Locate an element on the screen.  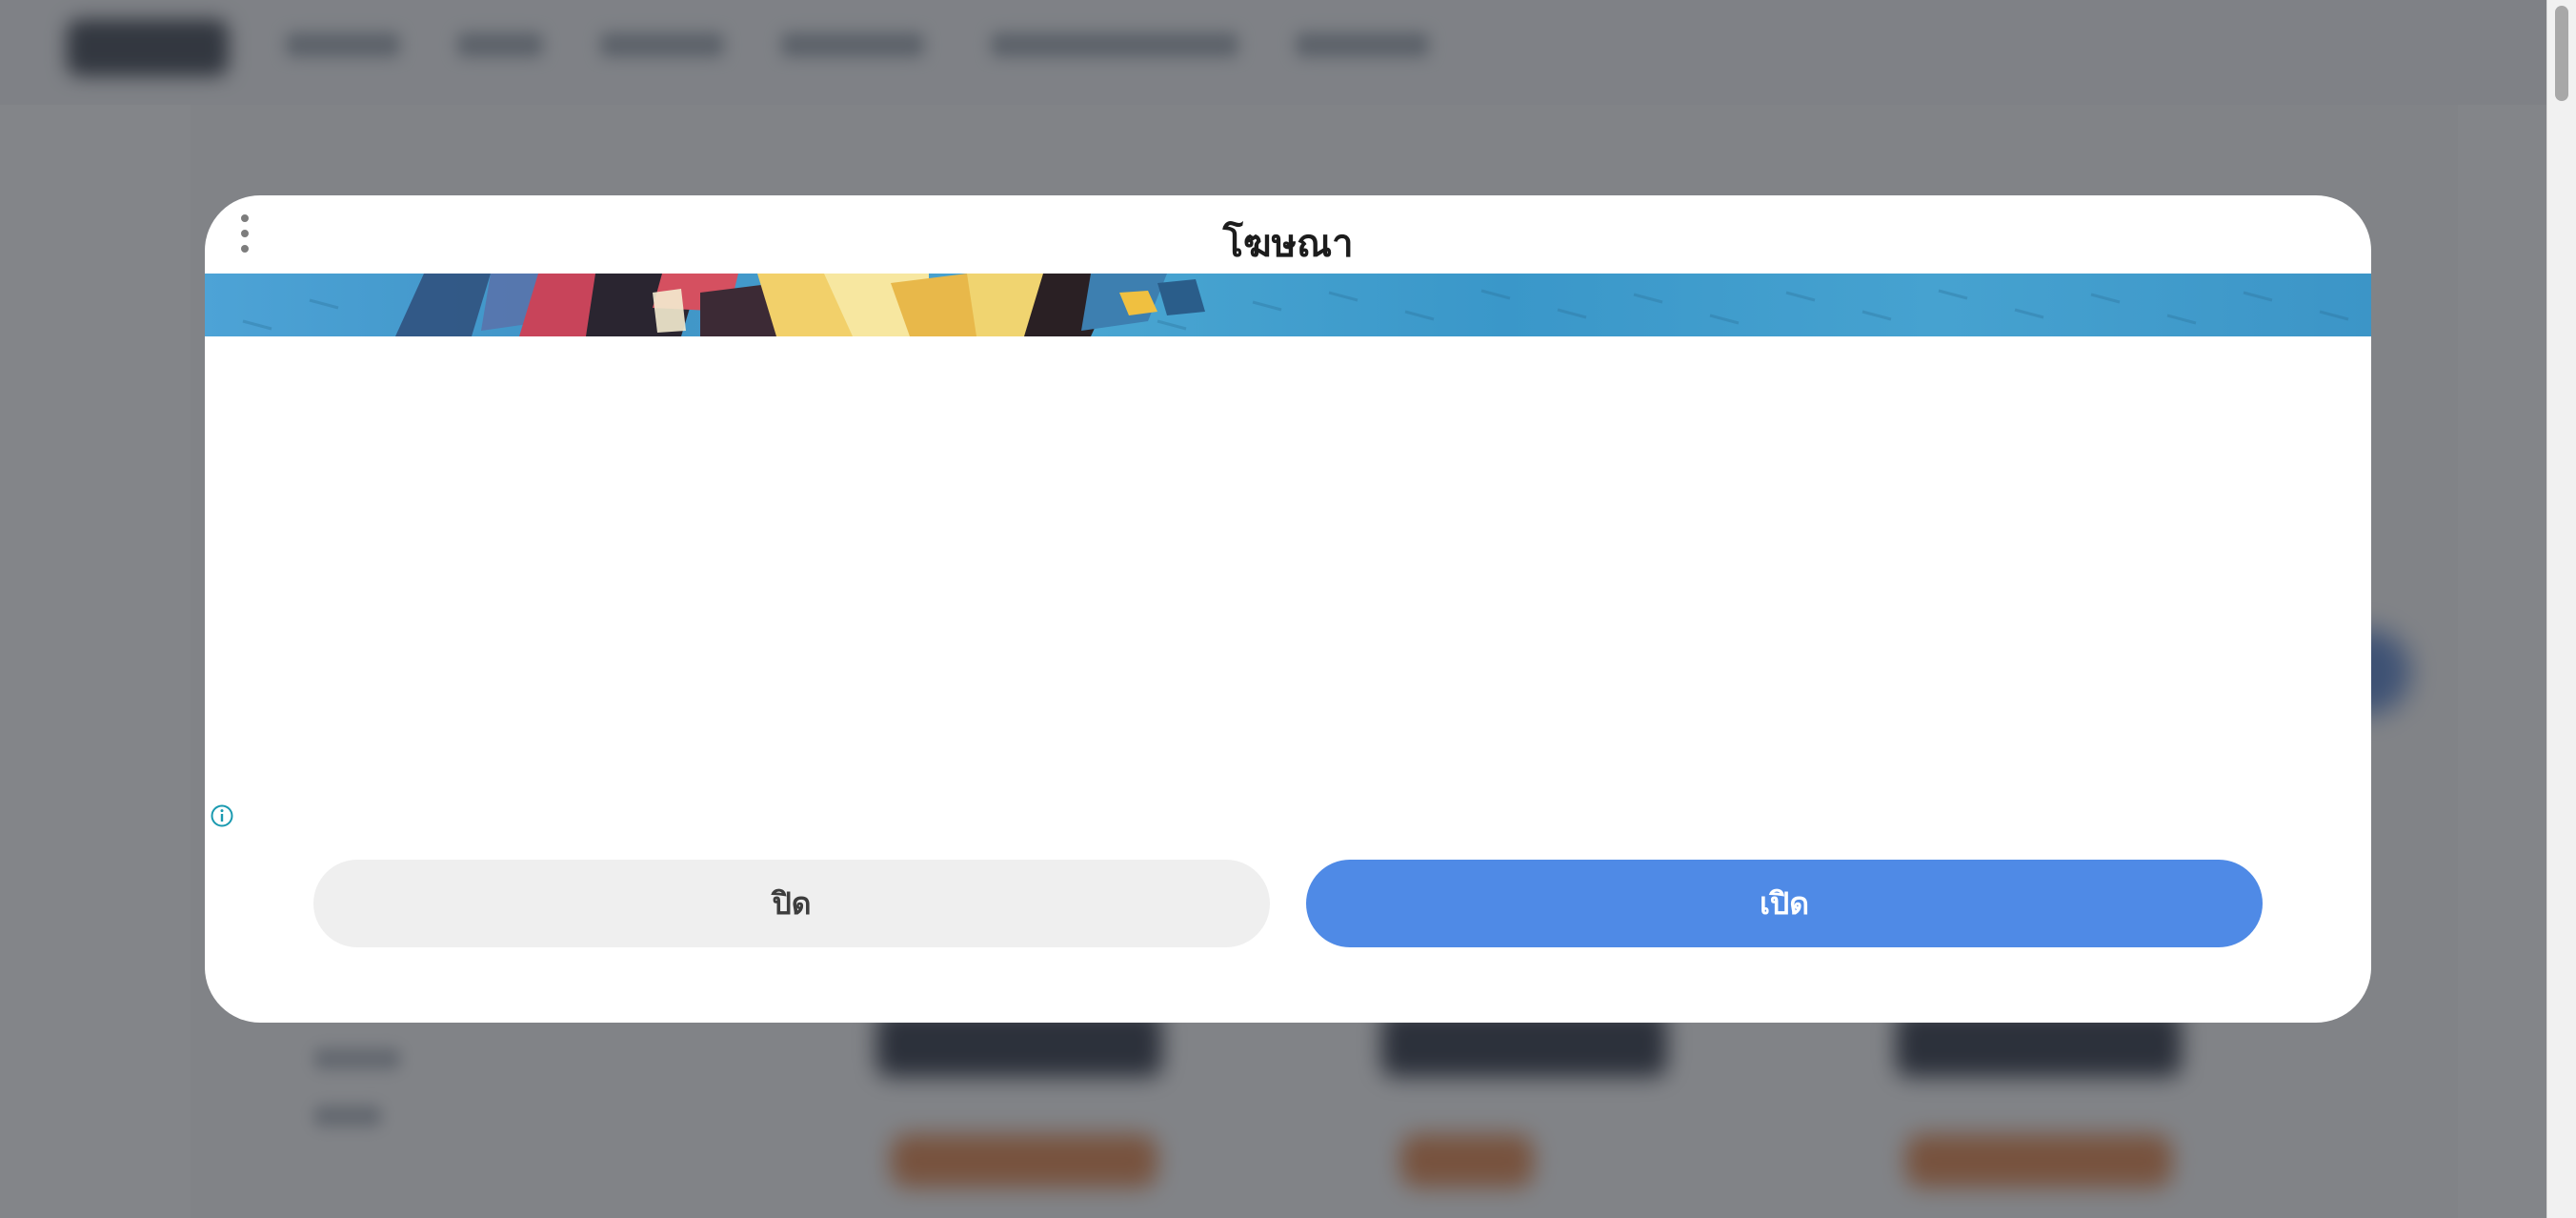
scrollbar-thumb is located at coordinates (2561, 53).